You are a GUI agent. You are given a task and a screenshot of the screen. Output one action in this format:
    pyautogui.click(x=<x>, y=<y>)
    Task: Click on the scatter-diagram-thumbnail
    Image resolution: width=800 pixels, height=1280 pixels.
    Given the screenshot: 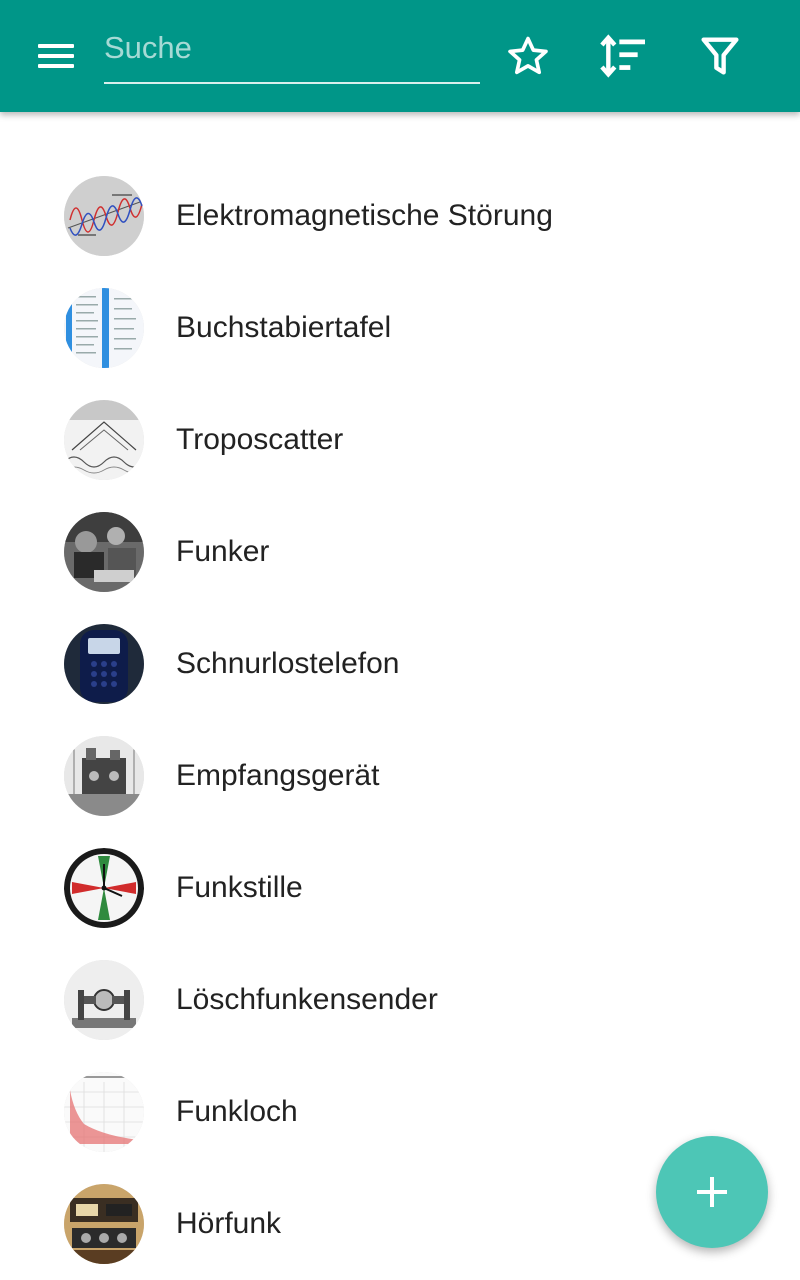 What is the action you would take?
    pyautogui.click(x=104, y=440)
    